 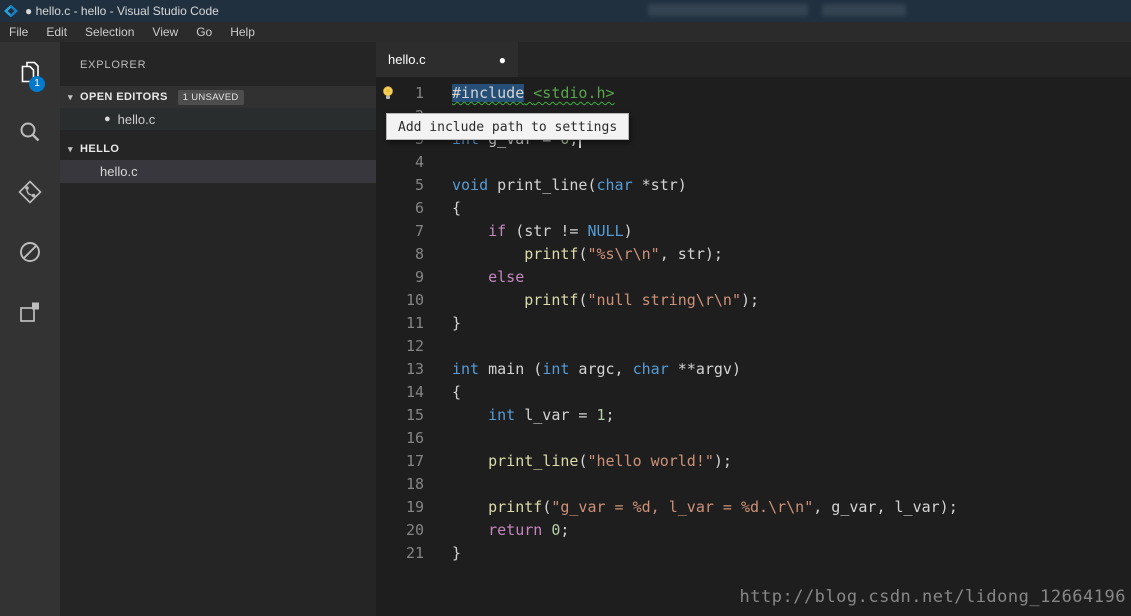 I want to click on code-line: 12, so click(x=753, y=346).